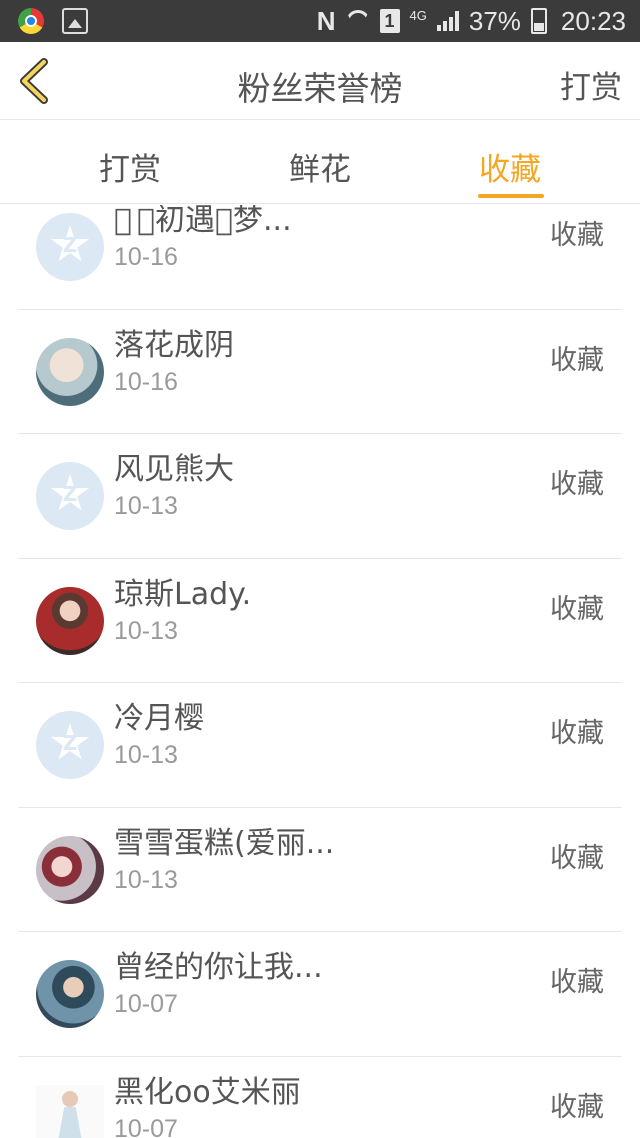 Image resolution: width=640 pixels, height=1138 pixels. I want to click on nfc-icon: N, so click(326, 20).